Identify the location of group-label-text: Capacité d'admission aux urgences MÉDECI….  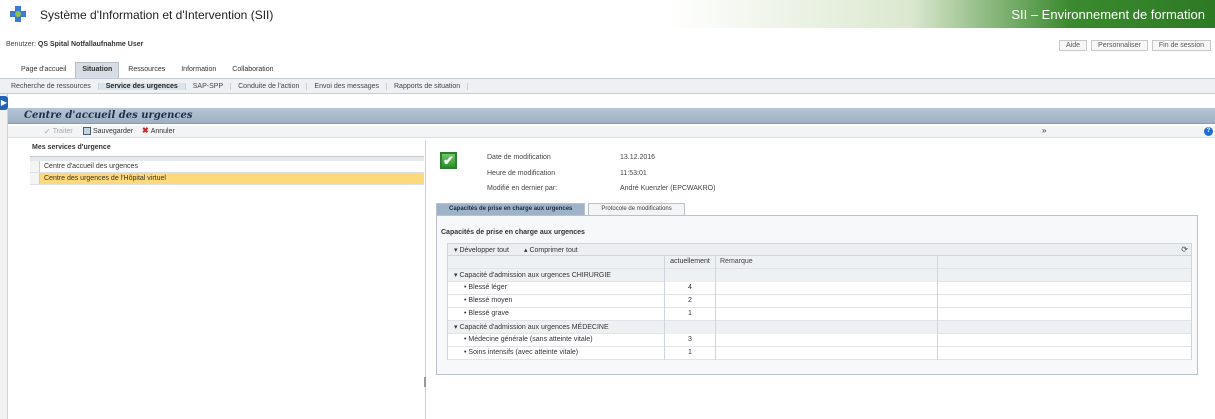
(534, 327).